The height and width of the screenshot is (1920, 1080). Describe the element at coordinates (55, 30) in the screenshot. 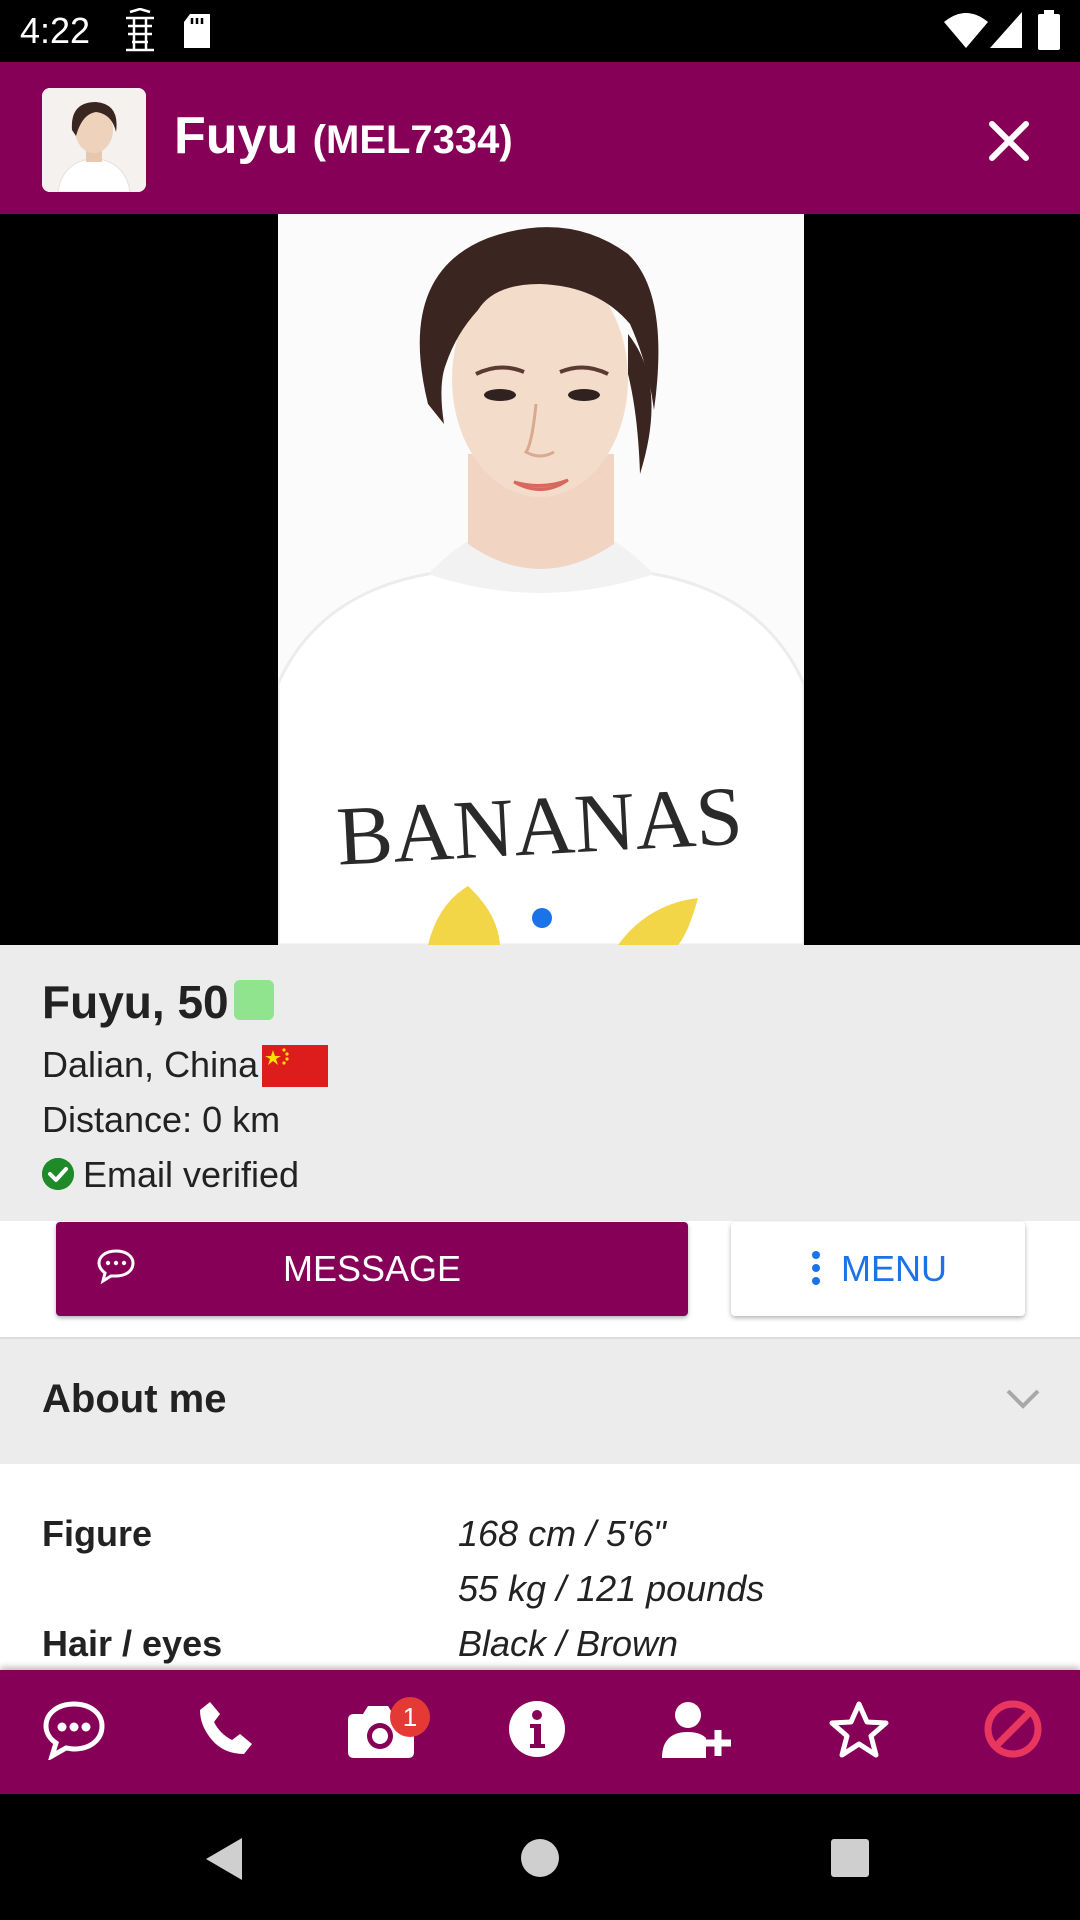

I see `status-time: 4:22` at that location.